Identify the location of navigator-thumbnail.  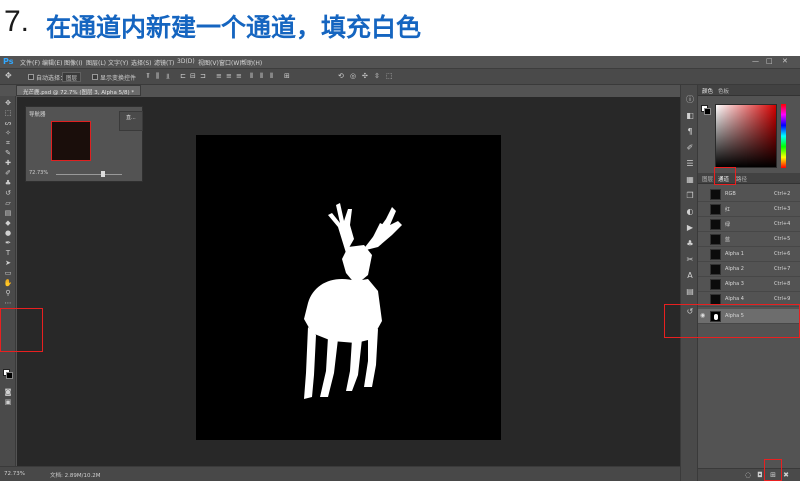
(71, 141).